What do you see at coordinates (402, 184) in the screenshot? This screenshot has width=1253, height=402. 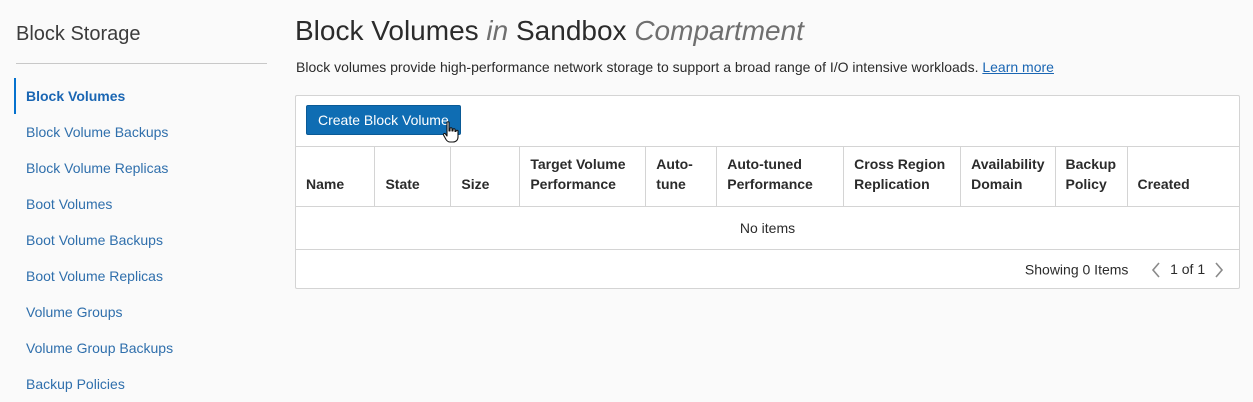 I see `column-header-line: State` at bounding box center [402, 184].